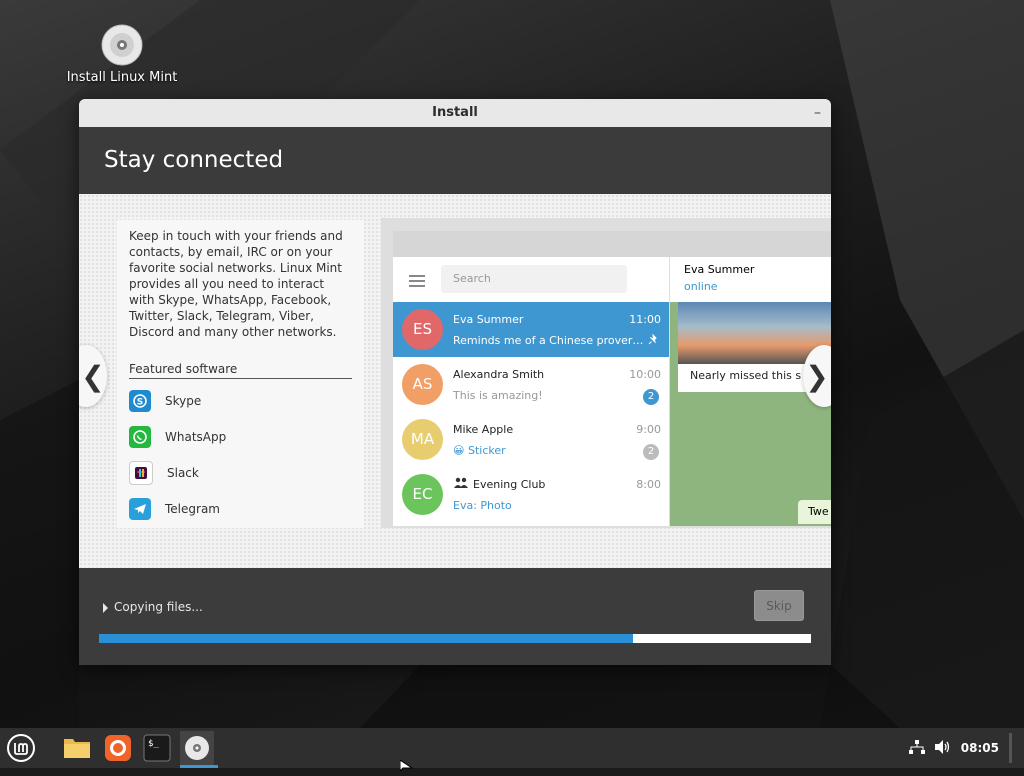 The image size is (1024, 776). I want to click on avatar: MA, so click(422, 439).